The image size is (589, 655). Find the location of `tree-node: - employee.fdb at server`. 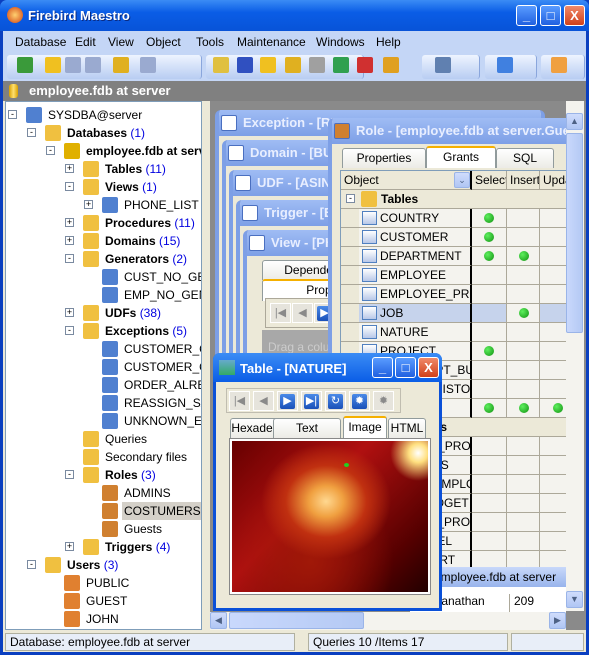

tree-node: - employee.fdb at server is located at coordinates (103, 151).